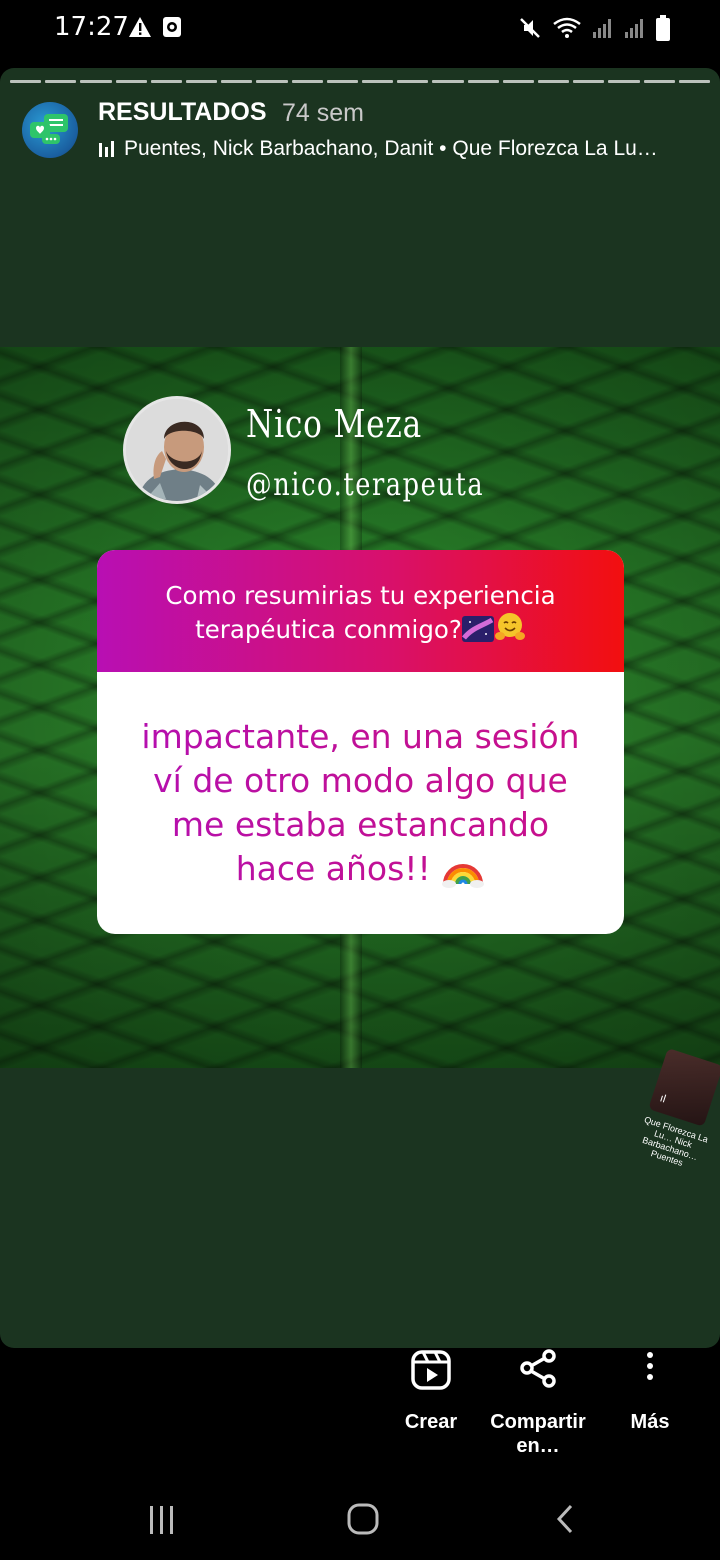 The image size is (720, 1560). I want to click on story-account-name: RESULTADOS, so click(182, 112).